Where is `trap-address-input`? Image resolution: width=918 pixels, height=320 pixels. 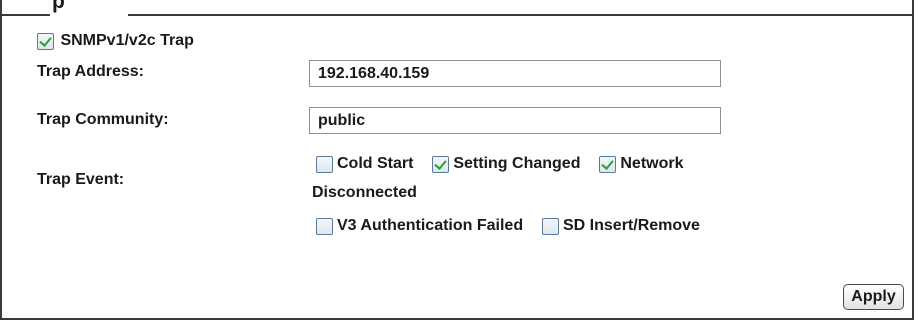 trap-address-input is located at coordinates (515, 73).